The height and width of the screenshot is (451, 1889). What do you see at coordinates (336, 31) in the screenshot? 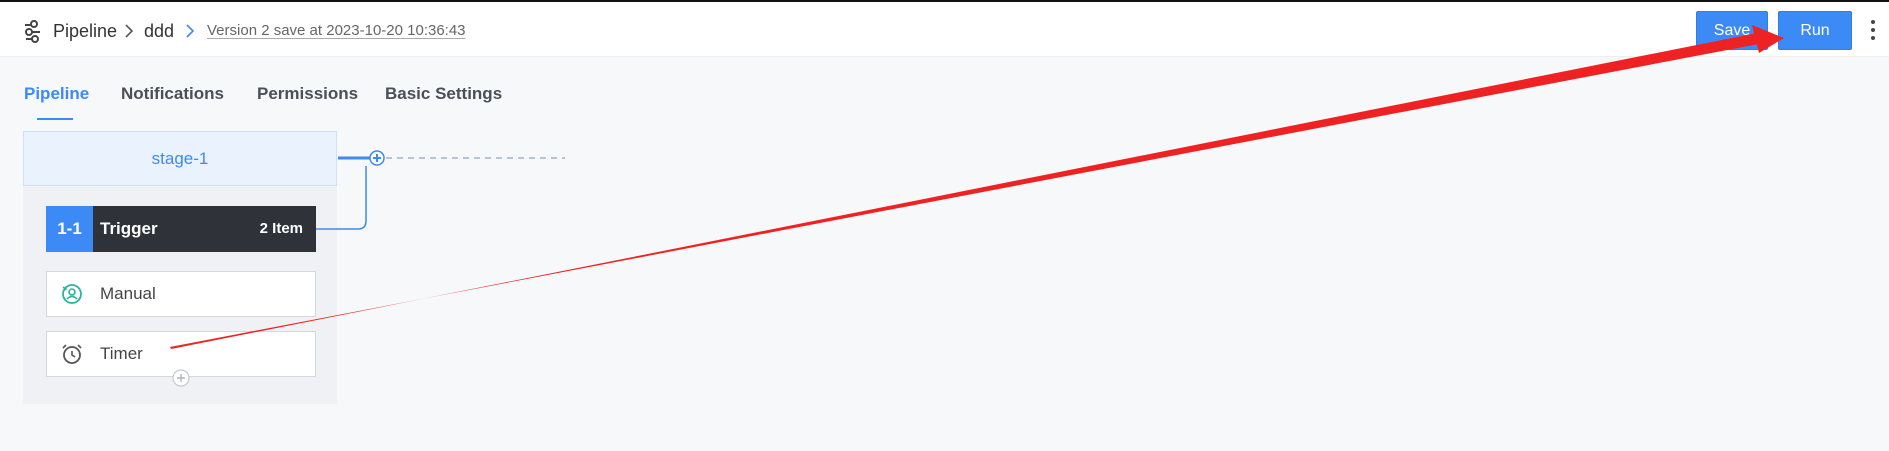
I see `version-history-link: Version 2 save at 2023-10-20 10:36:43` at bounding box center [336, 31].